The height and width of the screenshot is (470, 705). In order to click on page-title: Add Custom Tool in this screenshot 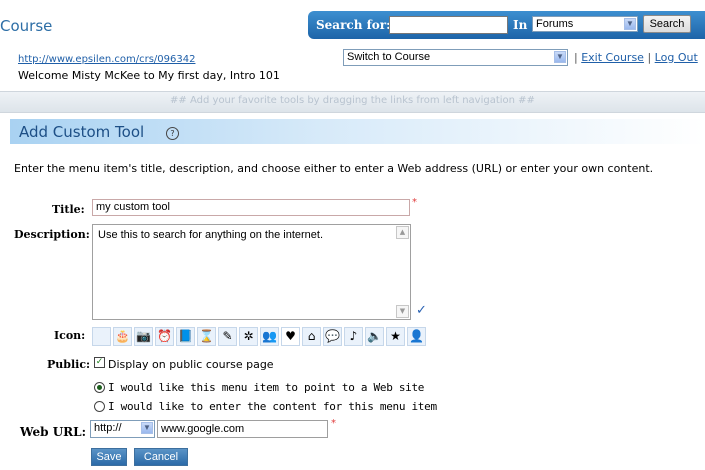, I will do `click(82, 132)`.